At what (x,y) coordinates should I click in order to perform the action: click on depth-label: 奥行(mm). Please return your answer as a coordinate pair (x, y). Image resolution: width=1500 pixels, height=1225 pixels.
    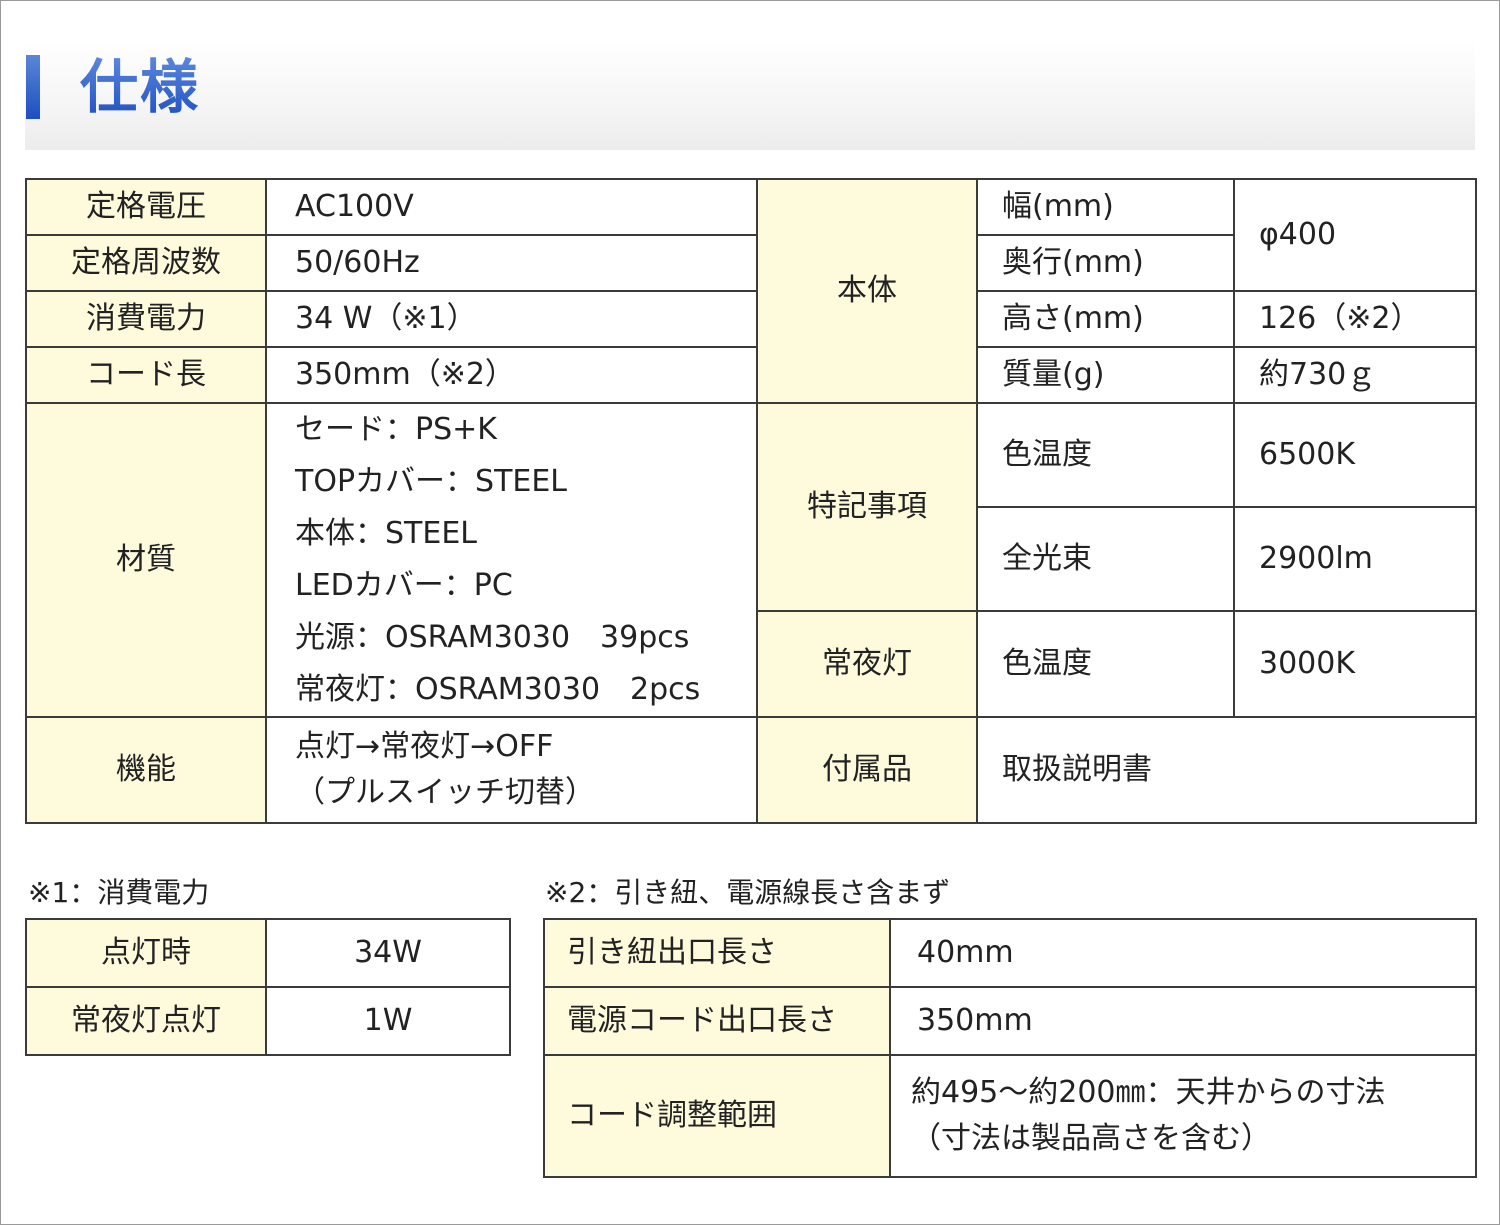
    Looking at the image, I should click on (1105, 263).